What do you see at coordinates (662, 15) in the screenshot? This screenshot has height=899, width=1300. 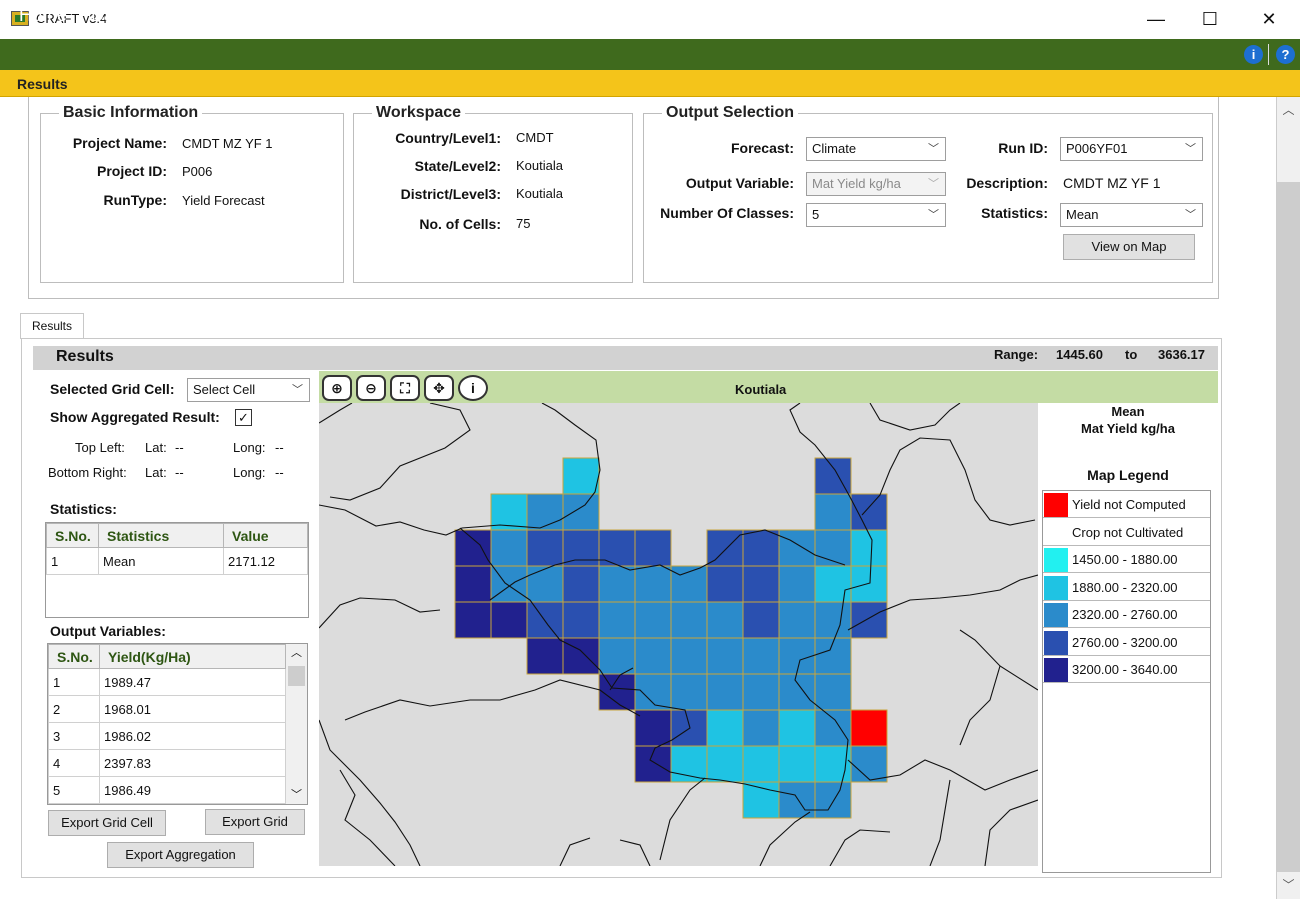 I see `menu-configuration: Configuration ▼` at bounding box center [662, 15].